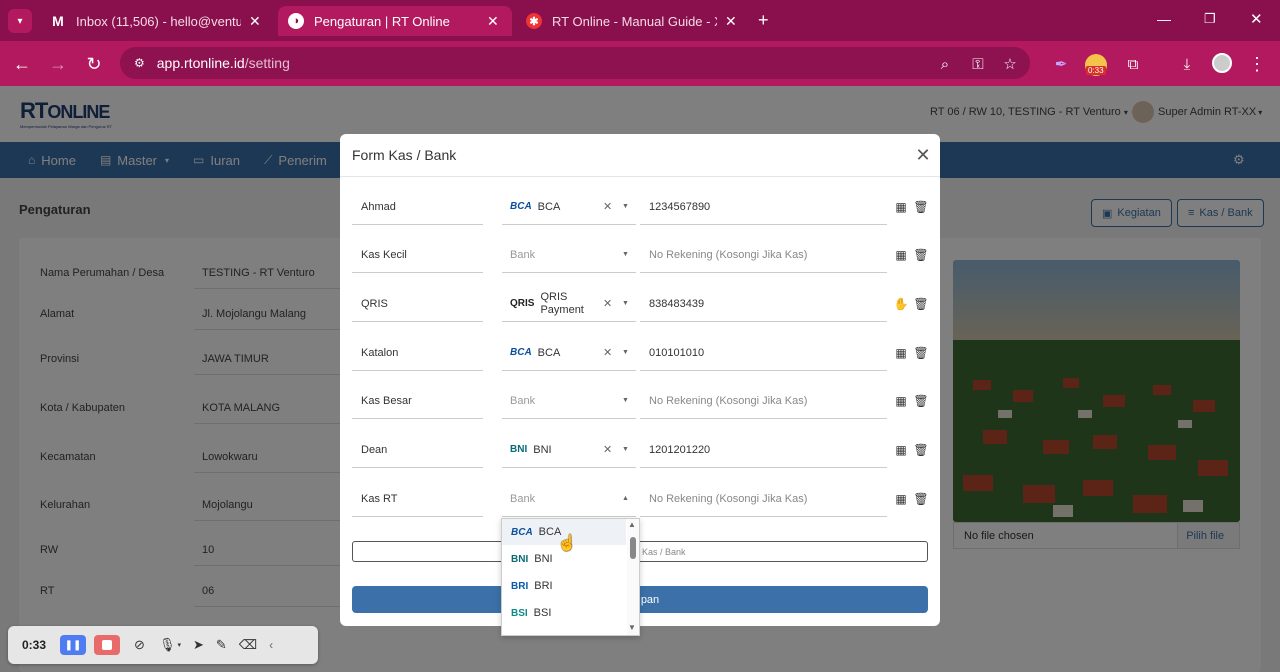 Image resolution: width=1280 pixels, height=672 pixels. I want to click on rt-online-icon: ◑, so click(296, 21).